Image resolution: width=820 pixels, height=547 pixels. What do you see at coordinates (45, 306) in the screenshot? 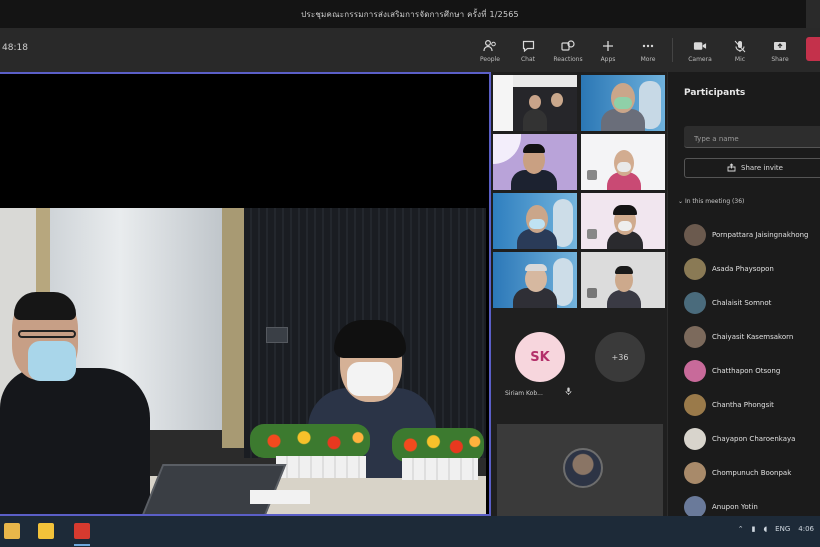
I see `speaker-left-hair` at bounding box center [45, 306].